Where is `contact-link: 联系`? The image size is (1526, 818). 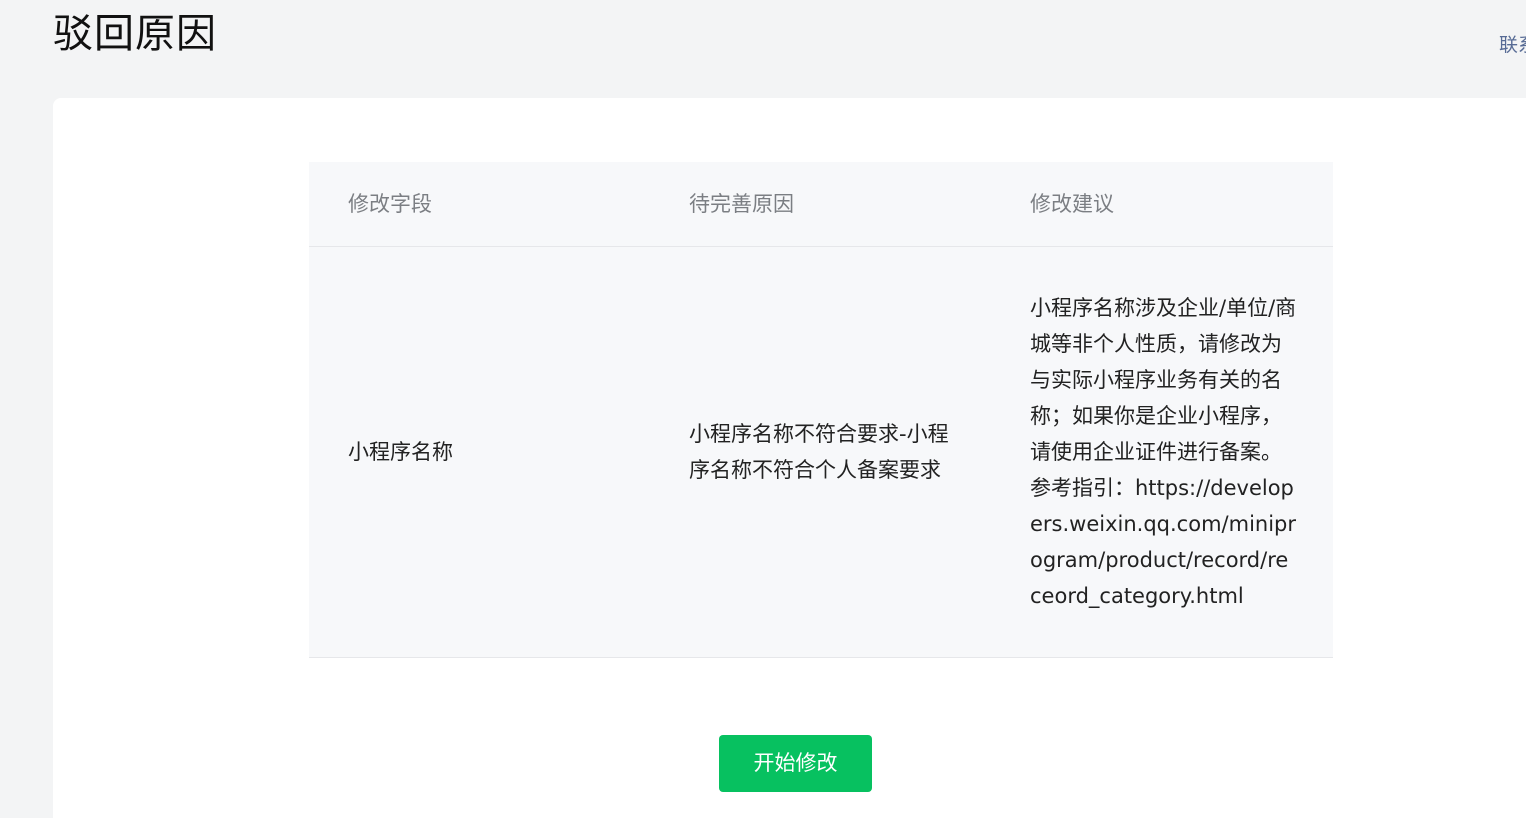 contact-link: 联系 is located at coordinates (1512, 45).